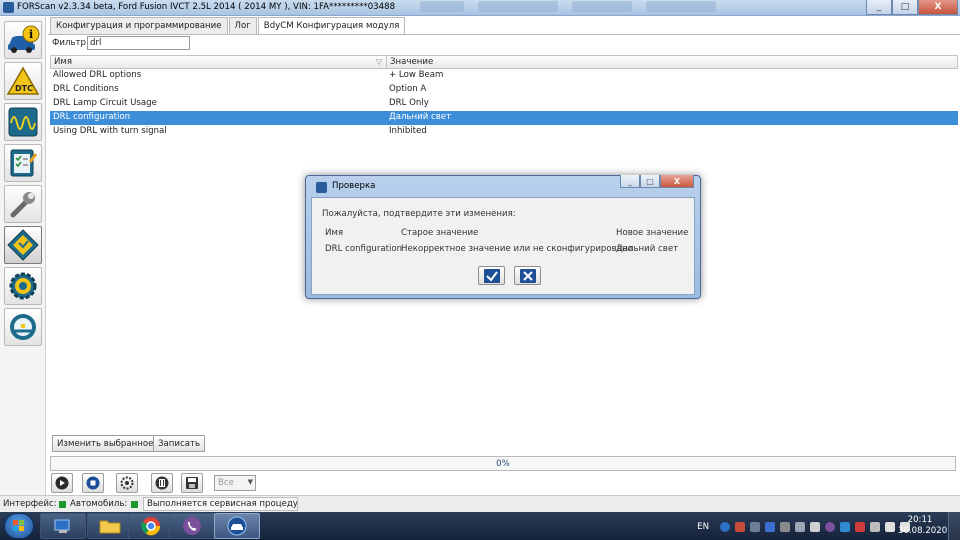  I want to click on play-button, so click(62, 483).